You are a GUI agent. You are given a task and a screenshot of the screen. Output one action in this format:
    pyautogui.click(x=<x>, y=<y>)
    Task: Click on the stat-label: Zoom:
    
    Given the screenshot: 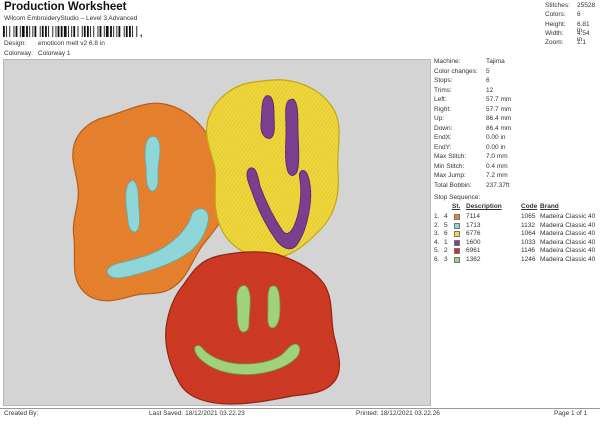 What is the action you would take?
    pyautogui.click(x=554, y=43)
    